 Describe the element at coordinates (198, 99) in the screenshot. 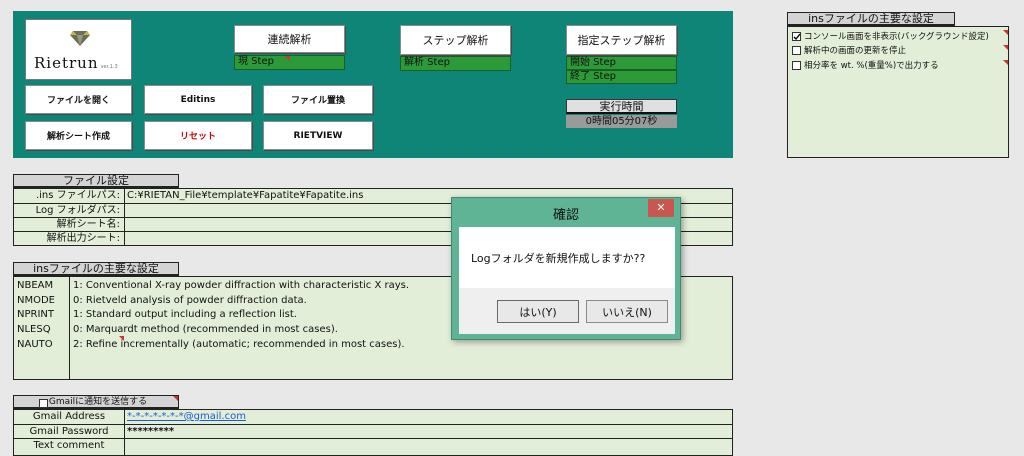

I see `editins-button: Editins` at that location.